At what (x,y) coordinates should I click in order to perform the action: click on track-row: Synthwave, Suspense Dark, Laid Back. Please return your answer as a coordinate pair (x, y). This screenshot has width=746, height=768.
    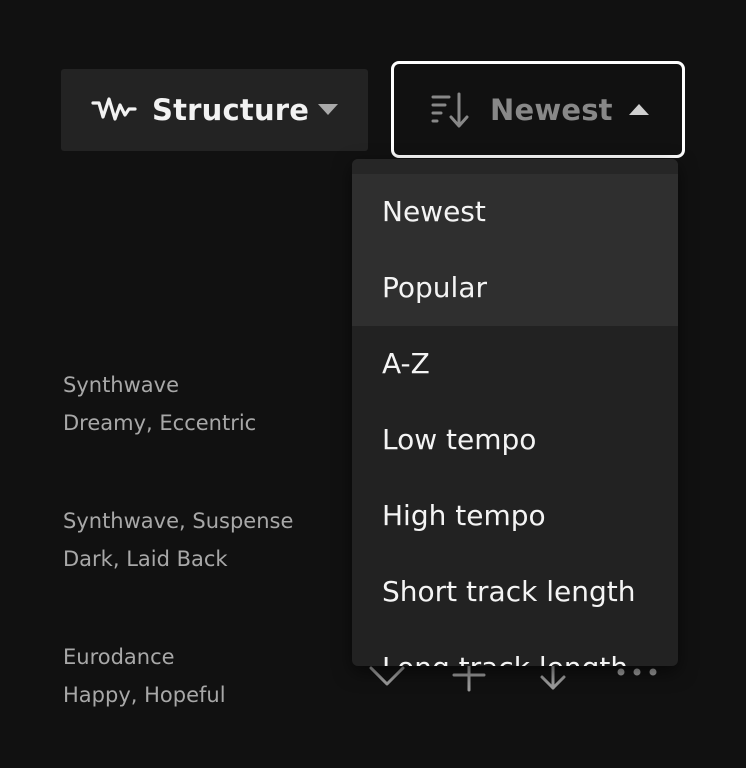
    Looking at the image, I should click on (178, 540).